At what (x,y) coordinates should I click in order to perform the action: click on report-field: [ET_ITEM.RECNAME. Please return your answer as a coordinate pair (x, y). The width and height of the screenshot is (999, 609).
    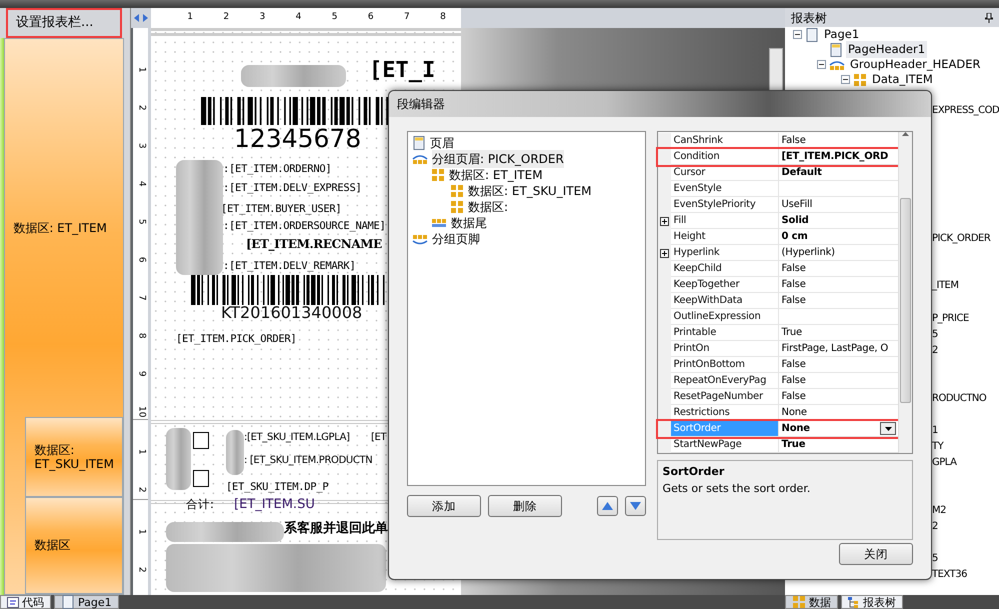
    Looking at the image, I should click on (314, 245).